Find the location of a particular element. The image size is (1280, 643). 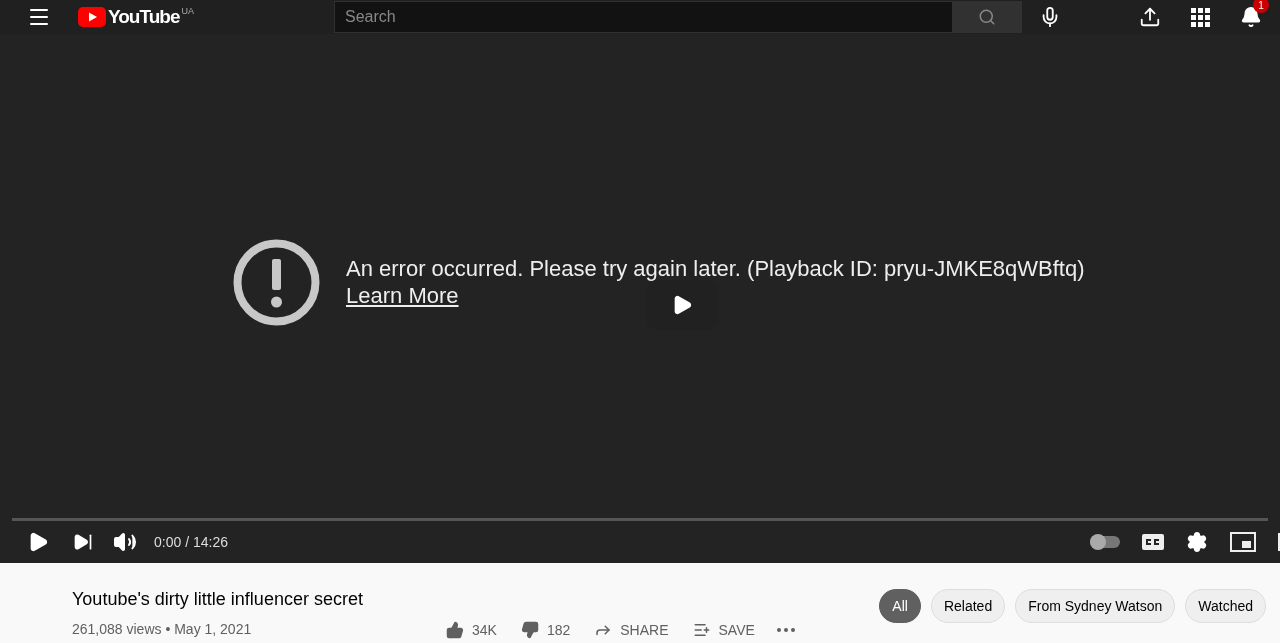

autoplay-toggle is located at coordinates (1105, 542).